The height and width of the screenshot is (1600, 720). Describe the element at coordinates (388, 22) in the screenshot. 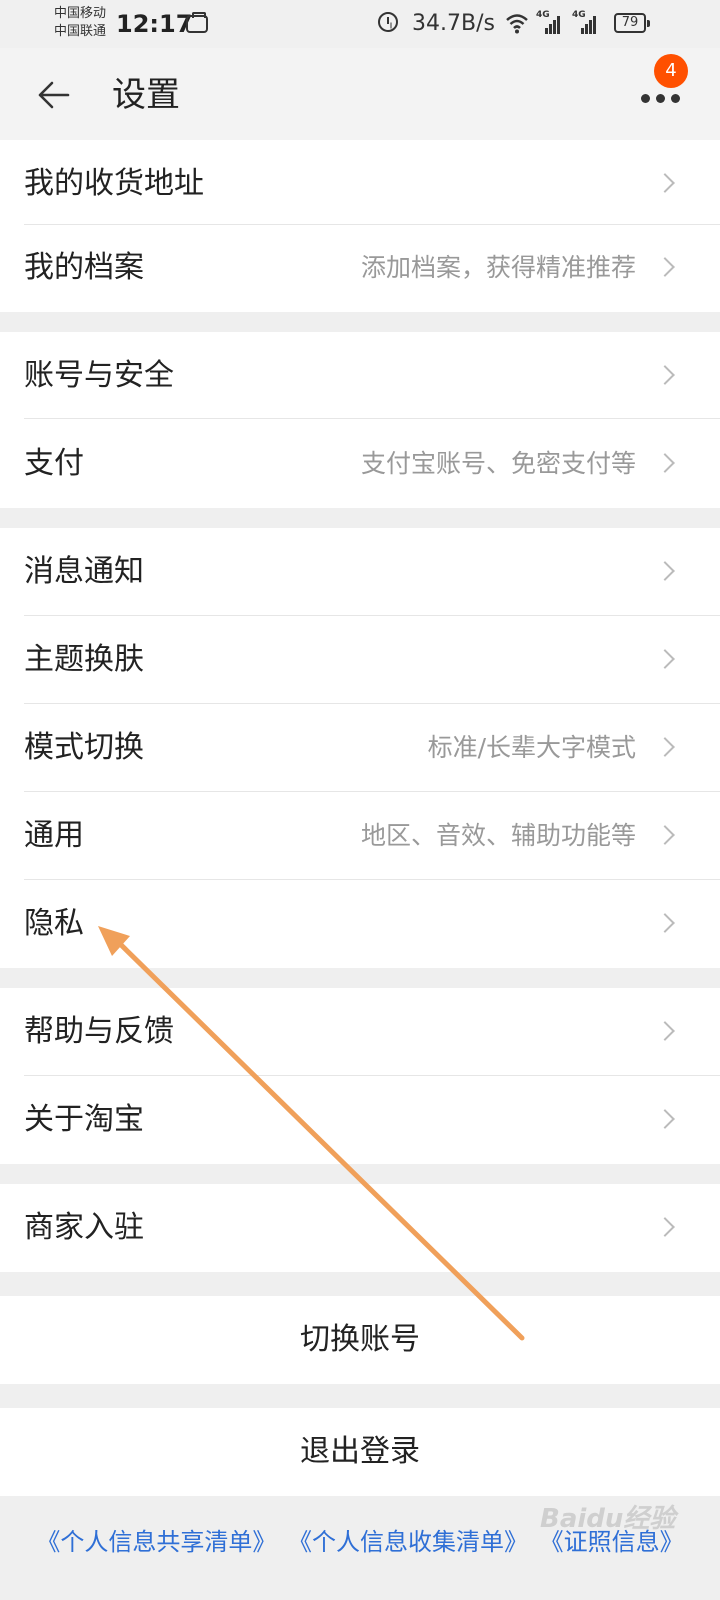

I see `alarm-icon` at that location.